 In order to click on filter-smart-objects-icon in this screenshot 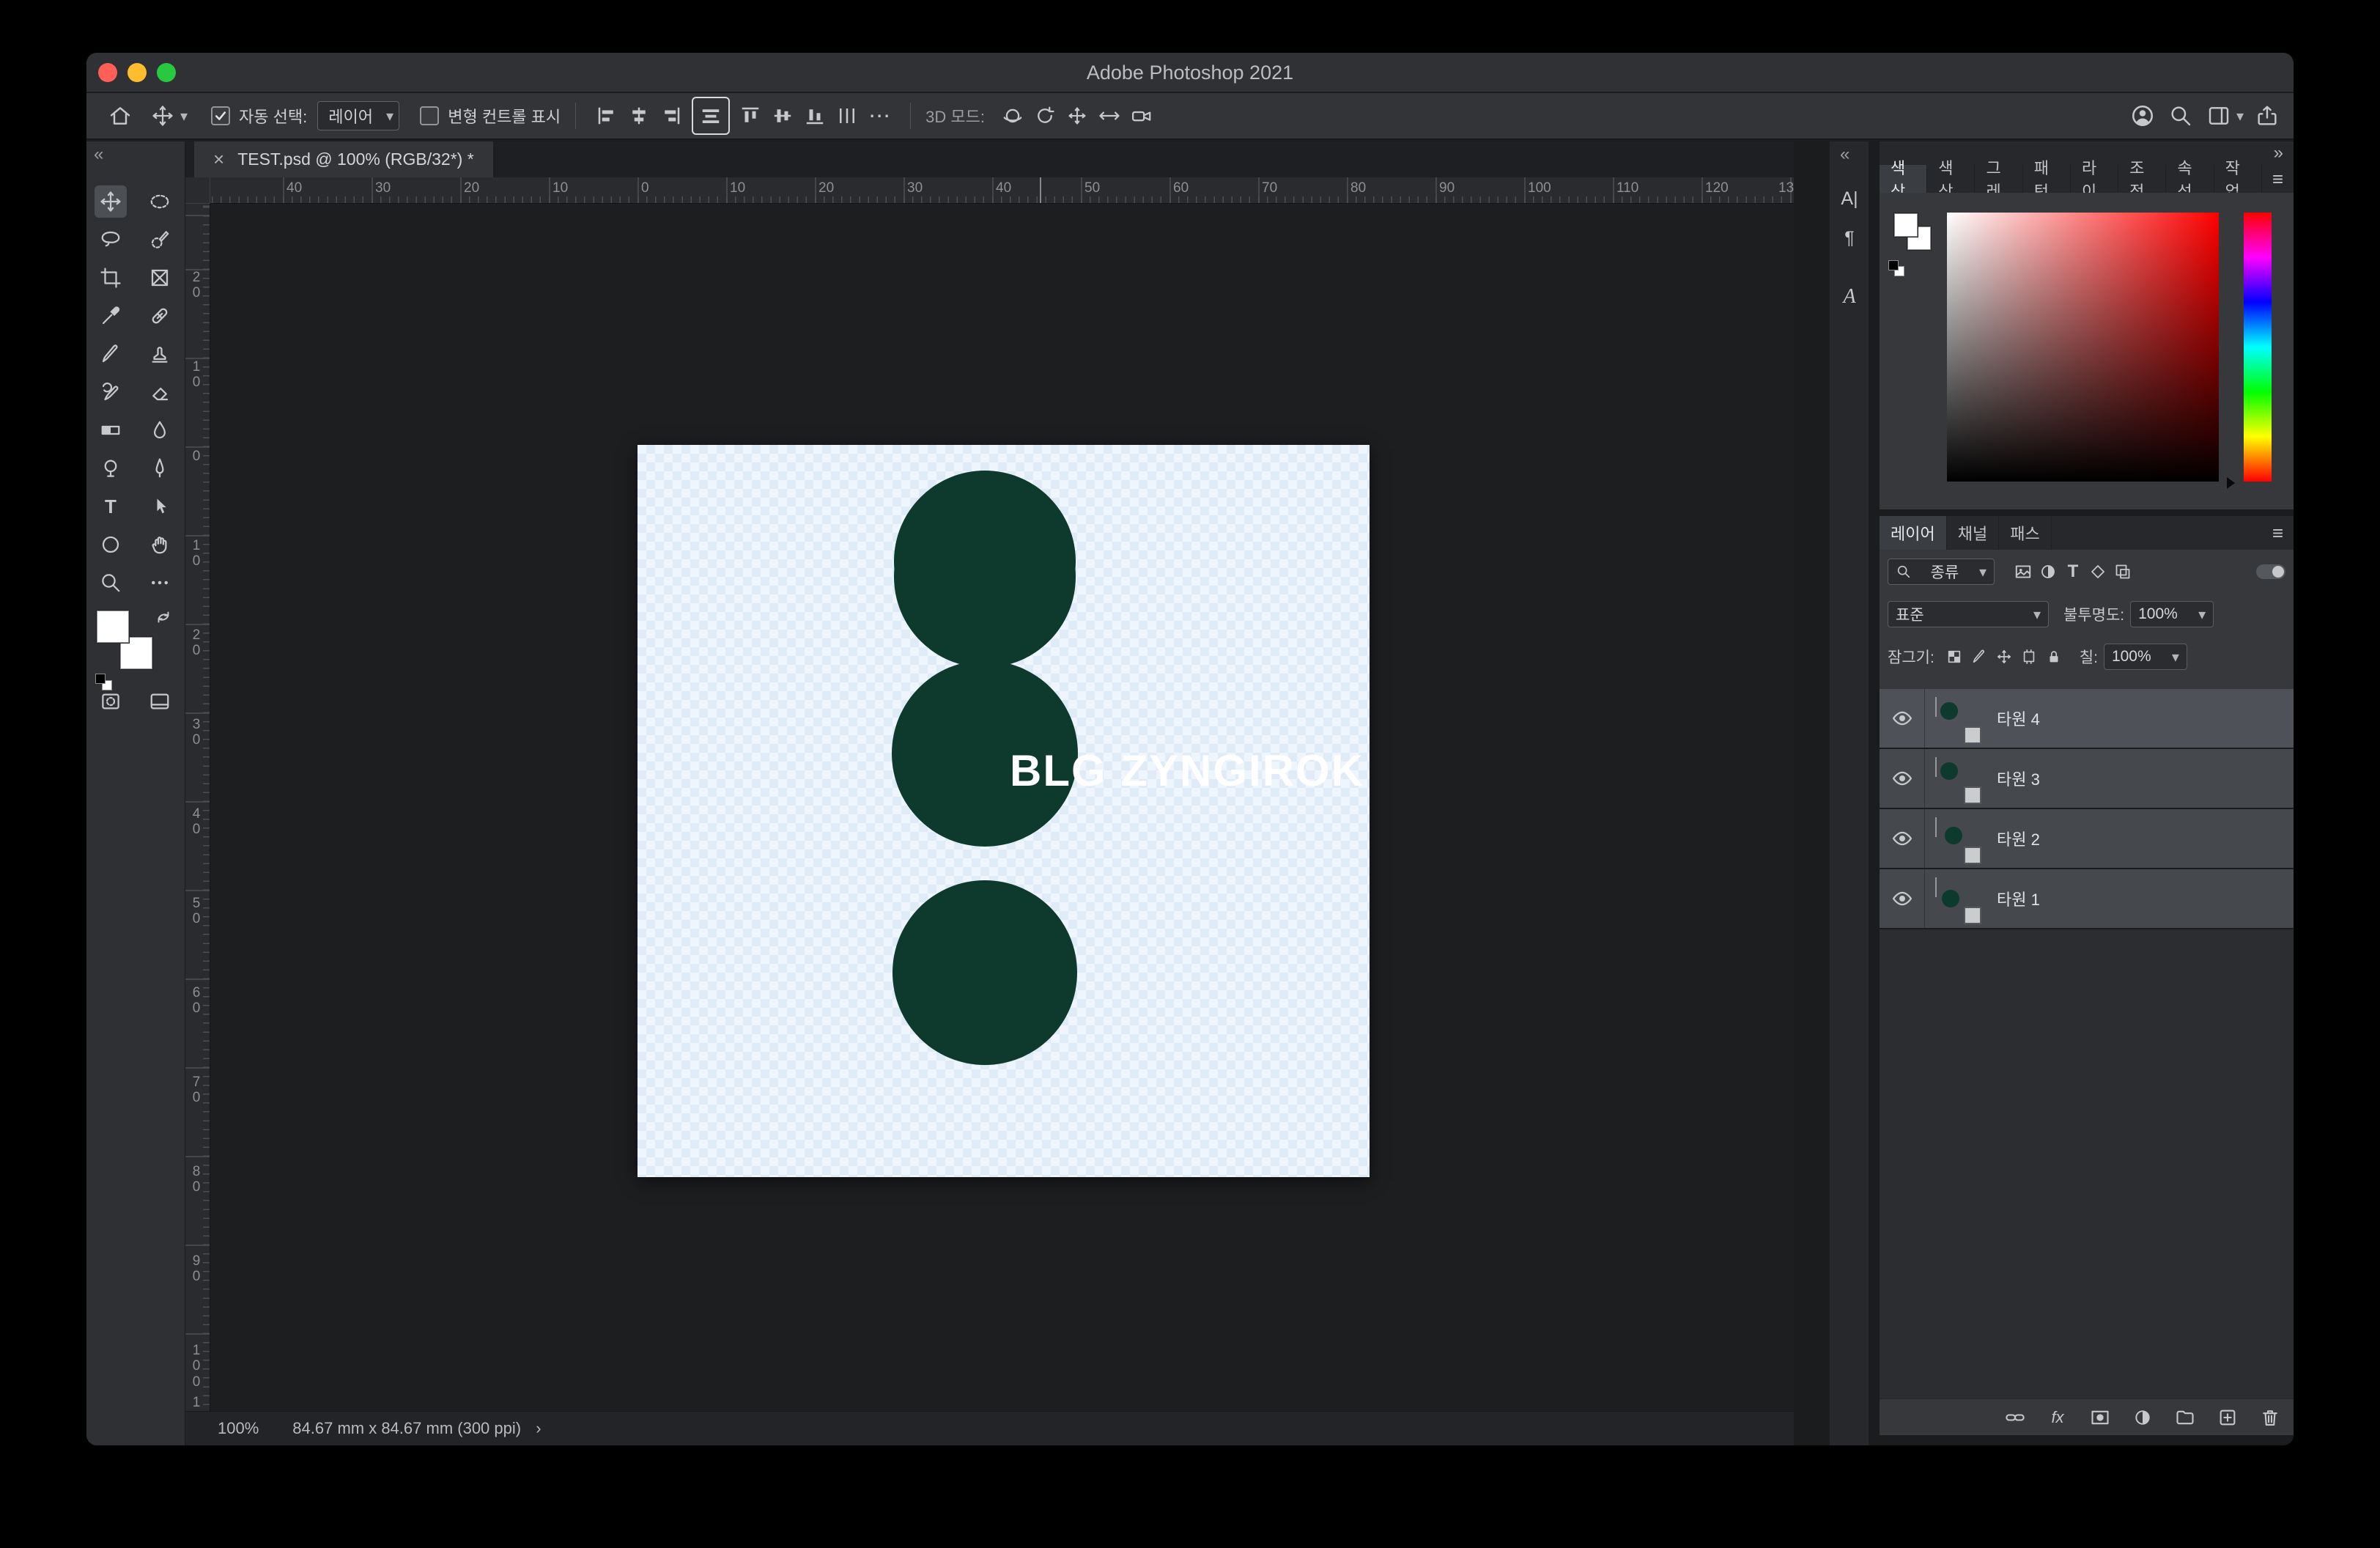, I will do `click(2122, 572)`.